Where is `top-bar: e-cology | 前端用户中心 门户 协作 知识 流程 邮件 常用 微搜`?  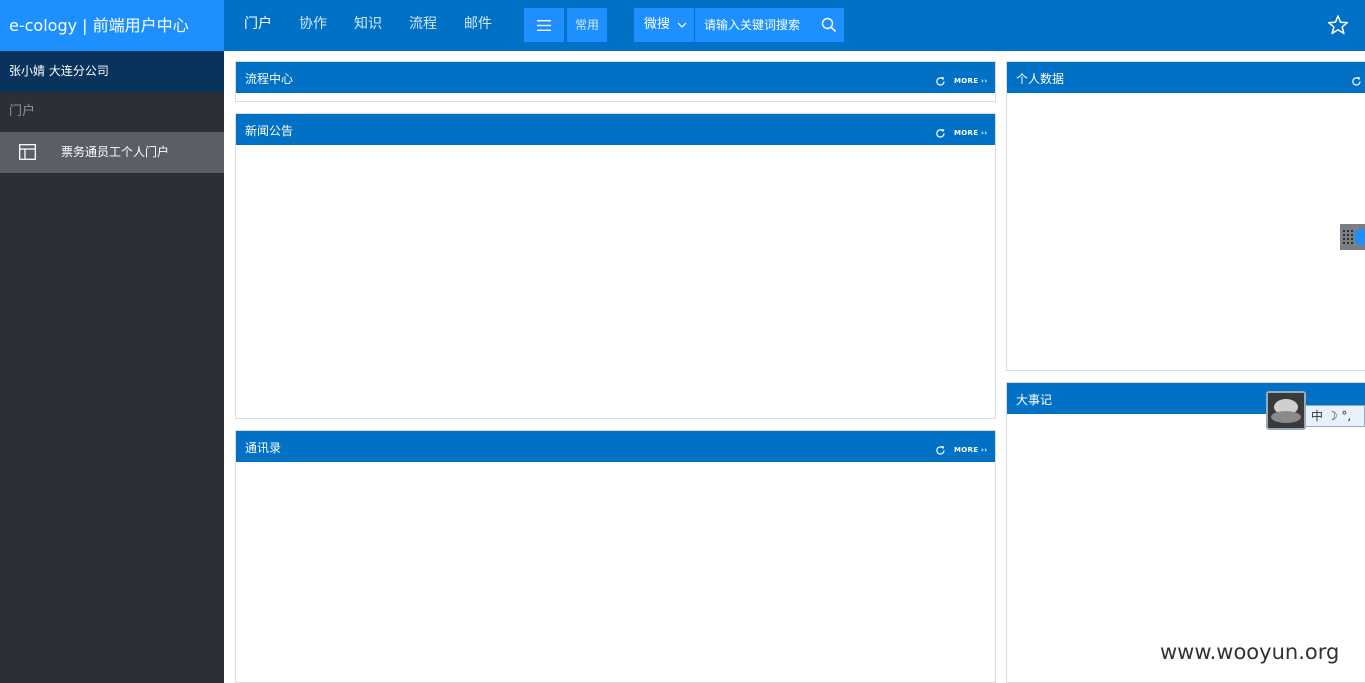 top-bar: e-cology | 前端用户中心 门户 协作 知识 流程 邮件 常用 微搜 is located at coordinates (682, 25).